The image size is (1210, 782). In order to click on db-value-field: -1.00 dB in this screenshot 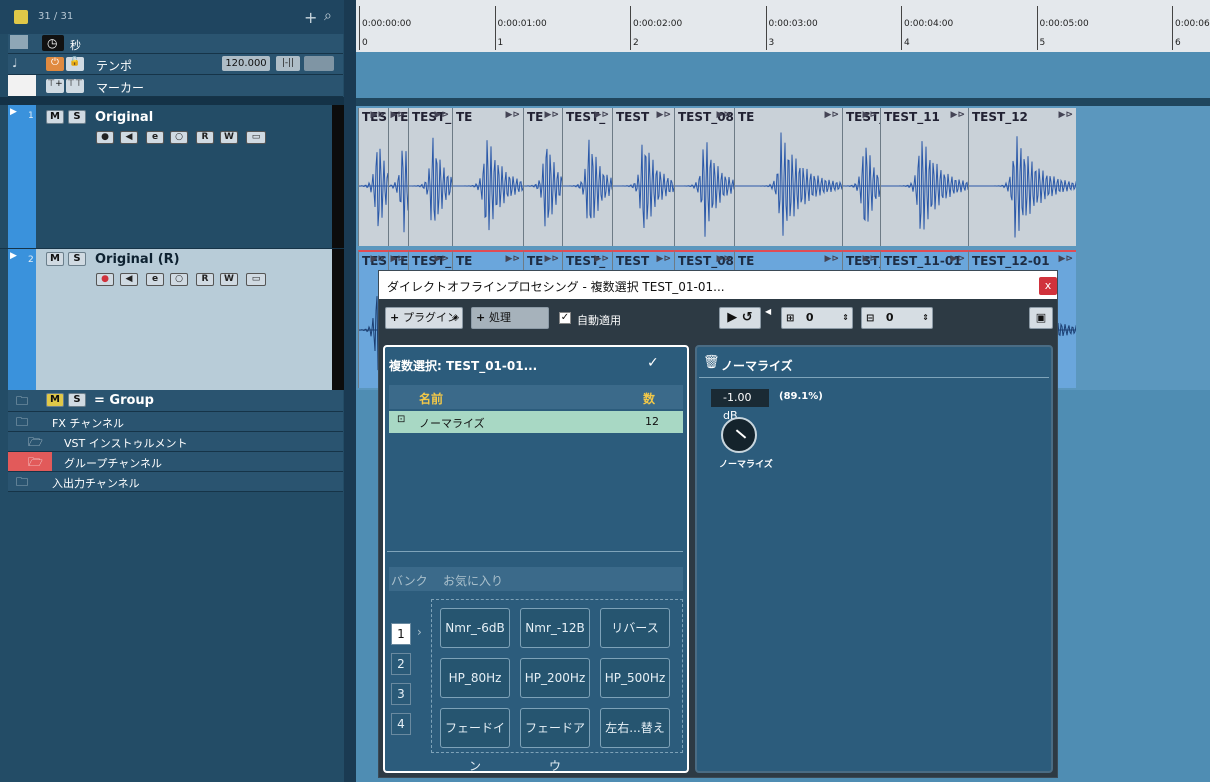, I will do `click(740, 405)`.